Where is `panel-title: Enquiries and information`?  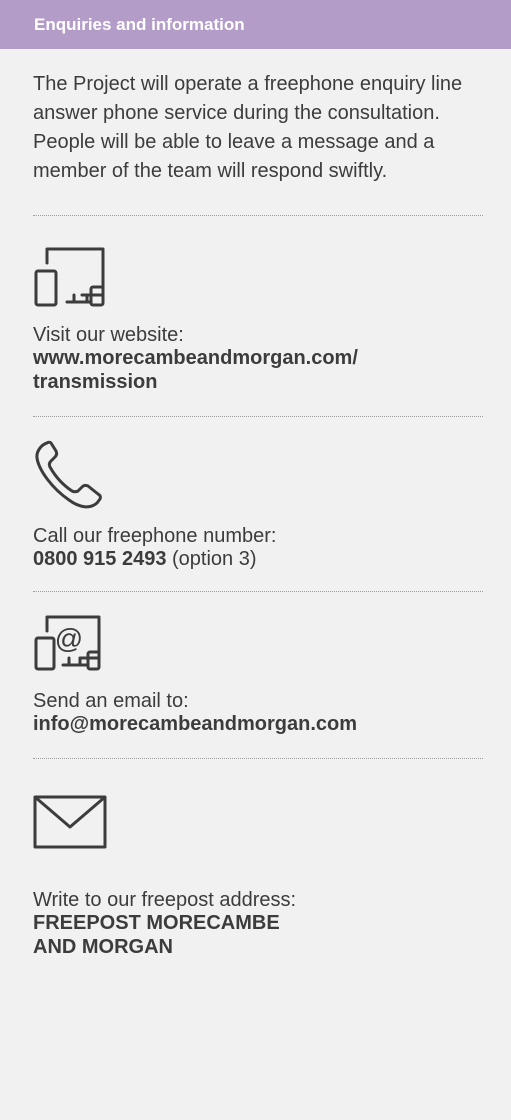 panel-title: Enquiries and information is located at coordinates (139, 24).